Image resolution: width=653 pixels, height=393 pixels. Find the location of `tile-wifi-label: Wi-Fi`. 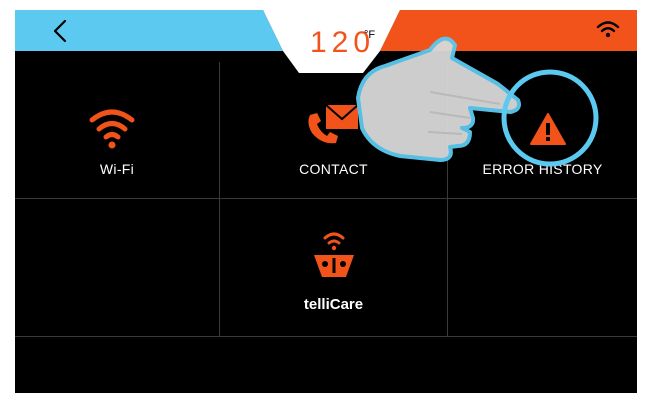

tile-wifi-label: Wi-Fi is located at coordinates (117, 169).